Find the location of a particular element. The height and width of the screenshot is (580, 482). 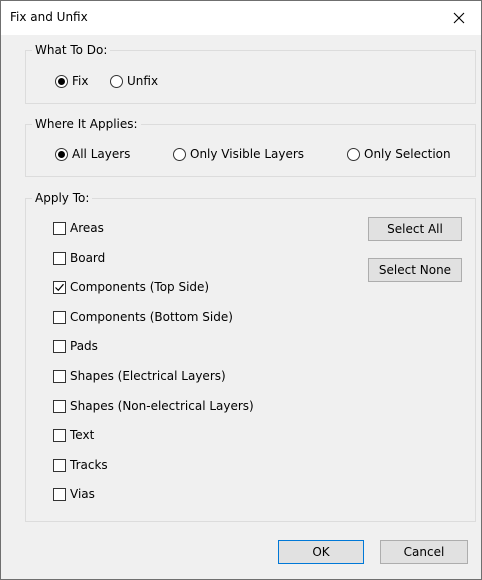

radio-unfix: Unfix is located at coordinates (134, 81).